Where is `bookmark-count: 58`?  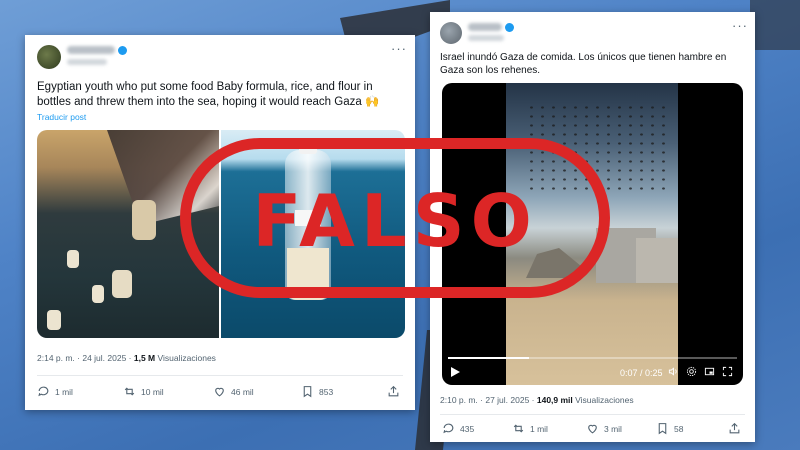 bookmark-count: 58 is located at coordinates (679, 428).